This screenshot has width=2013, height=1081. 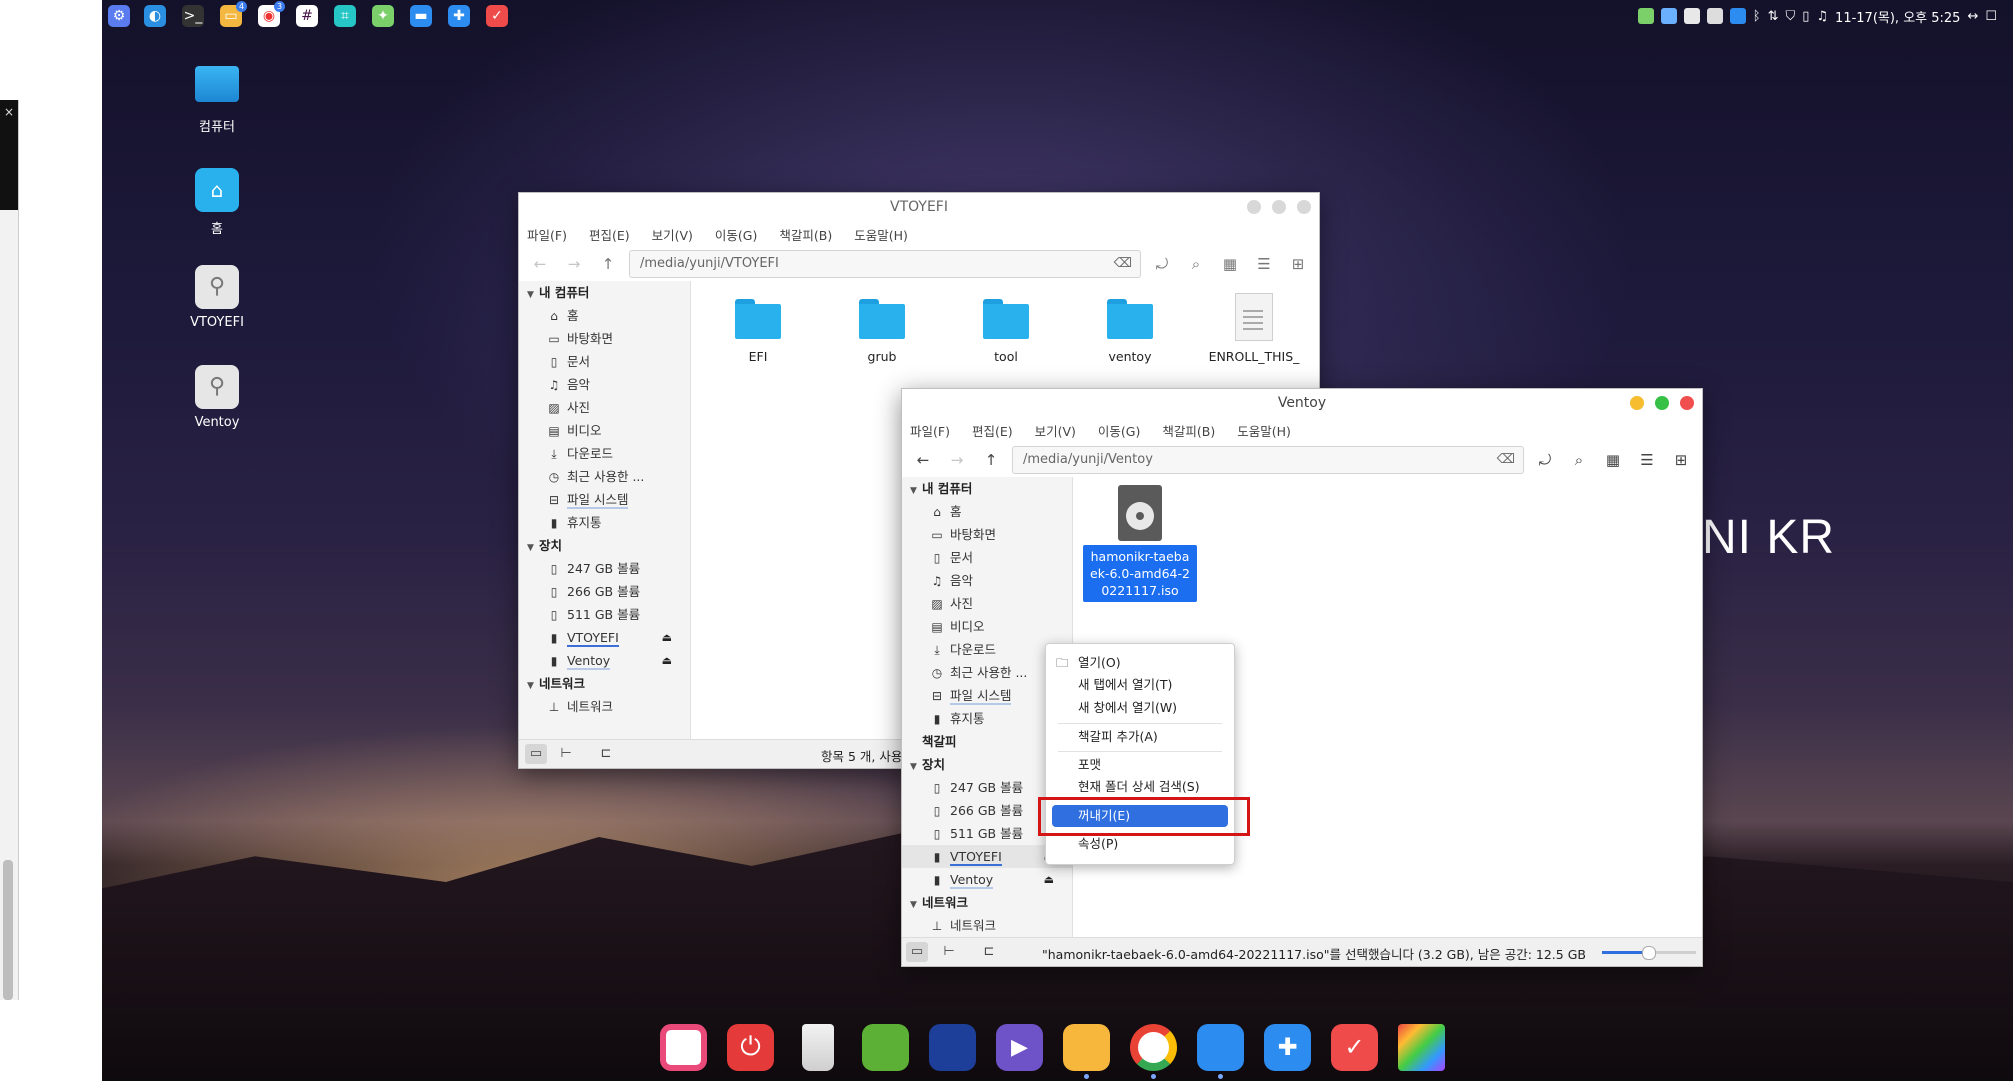 What do you see at coordinates (1140, 787) in the screenshot?
I see `ctx-search-folder: 현재 폴더 상세 검색(S)` at bounding box center [1140, 787].